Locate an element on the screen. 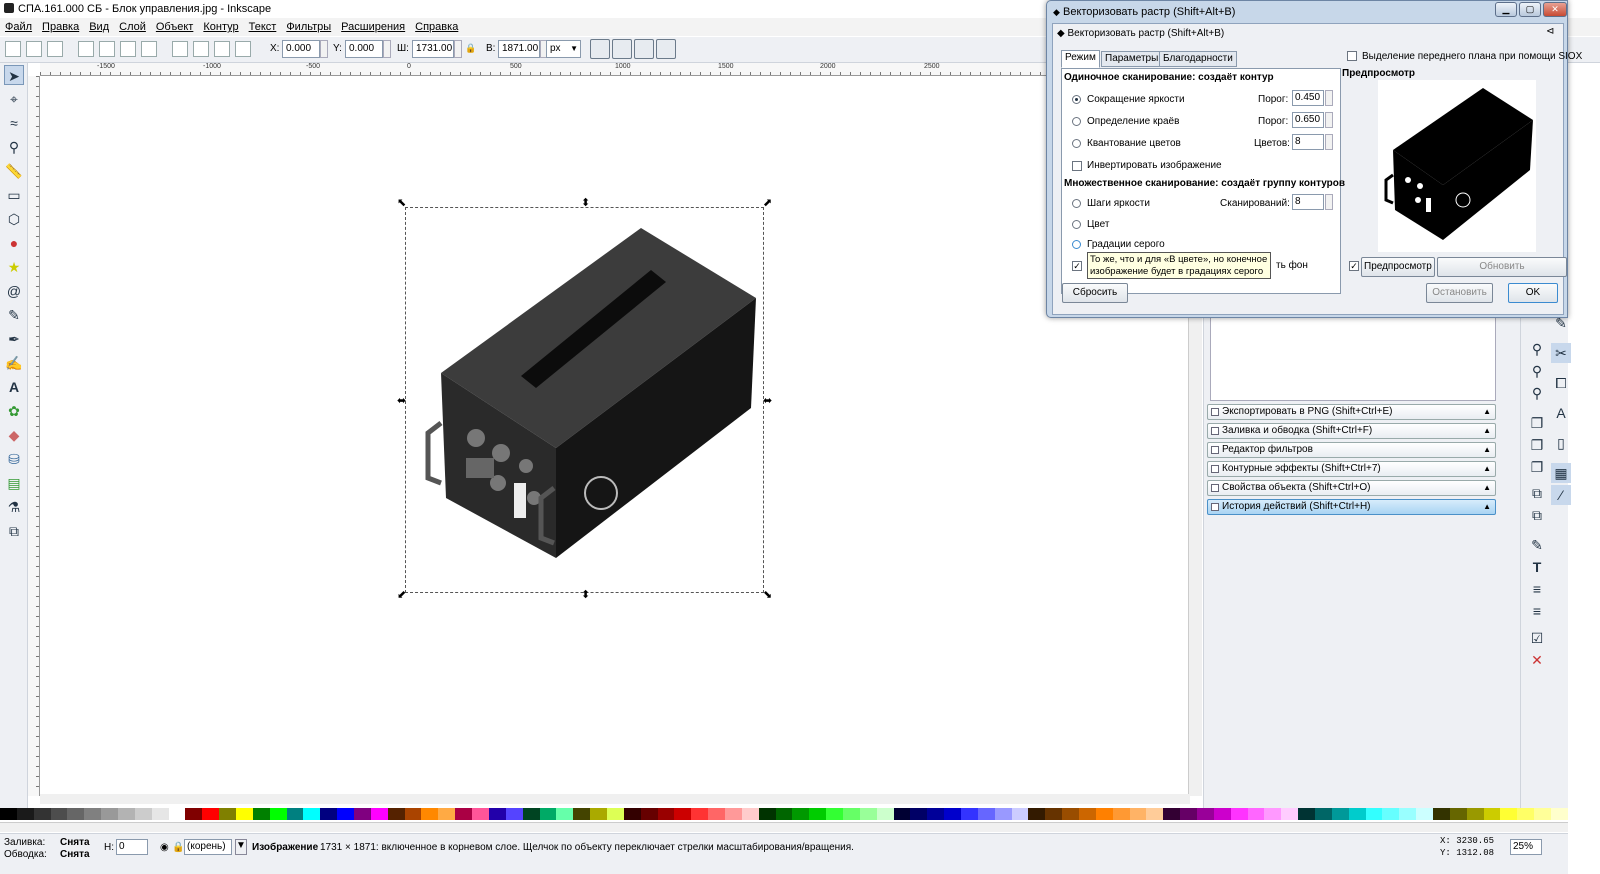 This screenshot has height=874, width=1600. zoom-tool-icon: ⚲ is located at coordinates (14, 147).